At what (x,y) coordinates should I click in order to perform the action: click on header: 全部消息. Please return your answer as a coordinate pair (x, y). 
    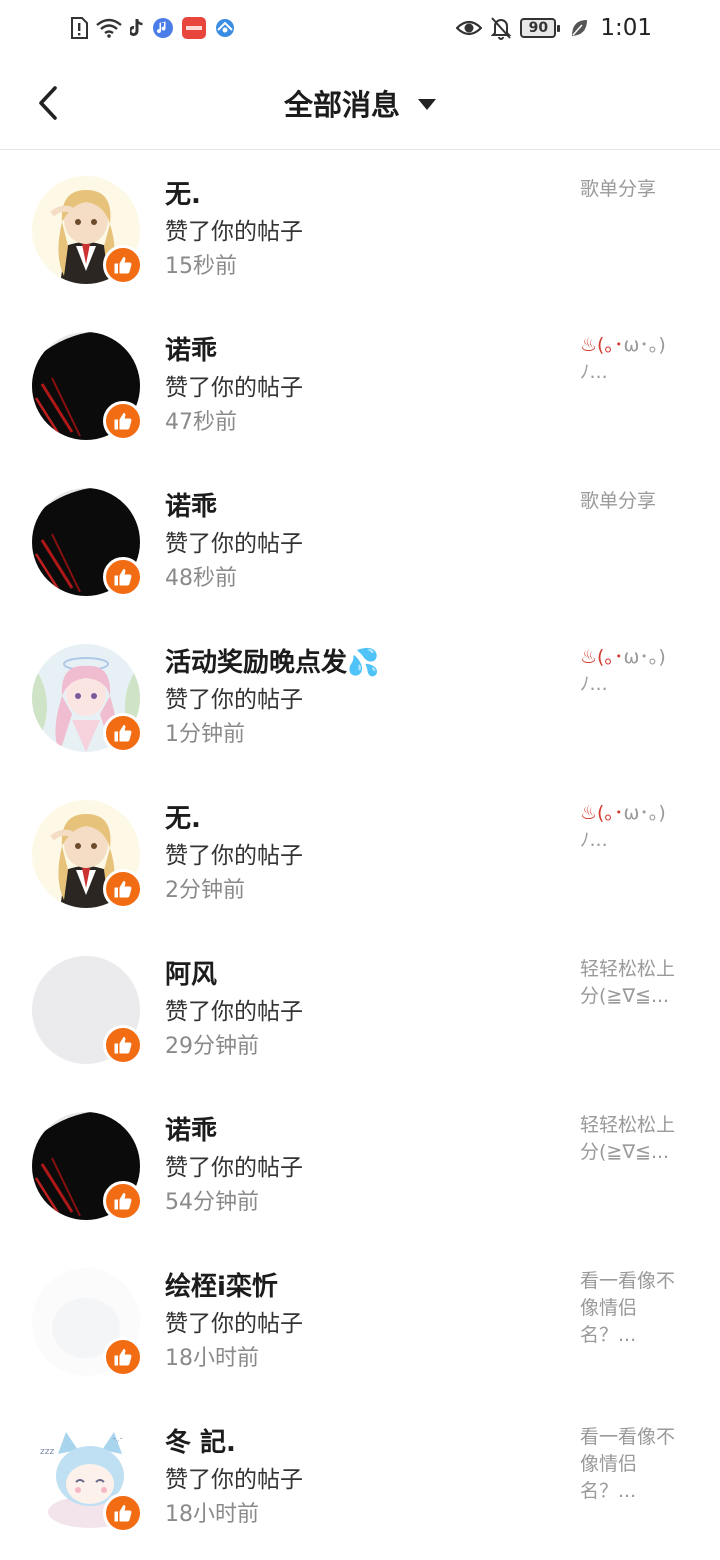
    Looking at the image, I should click on (360, 103).